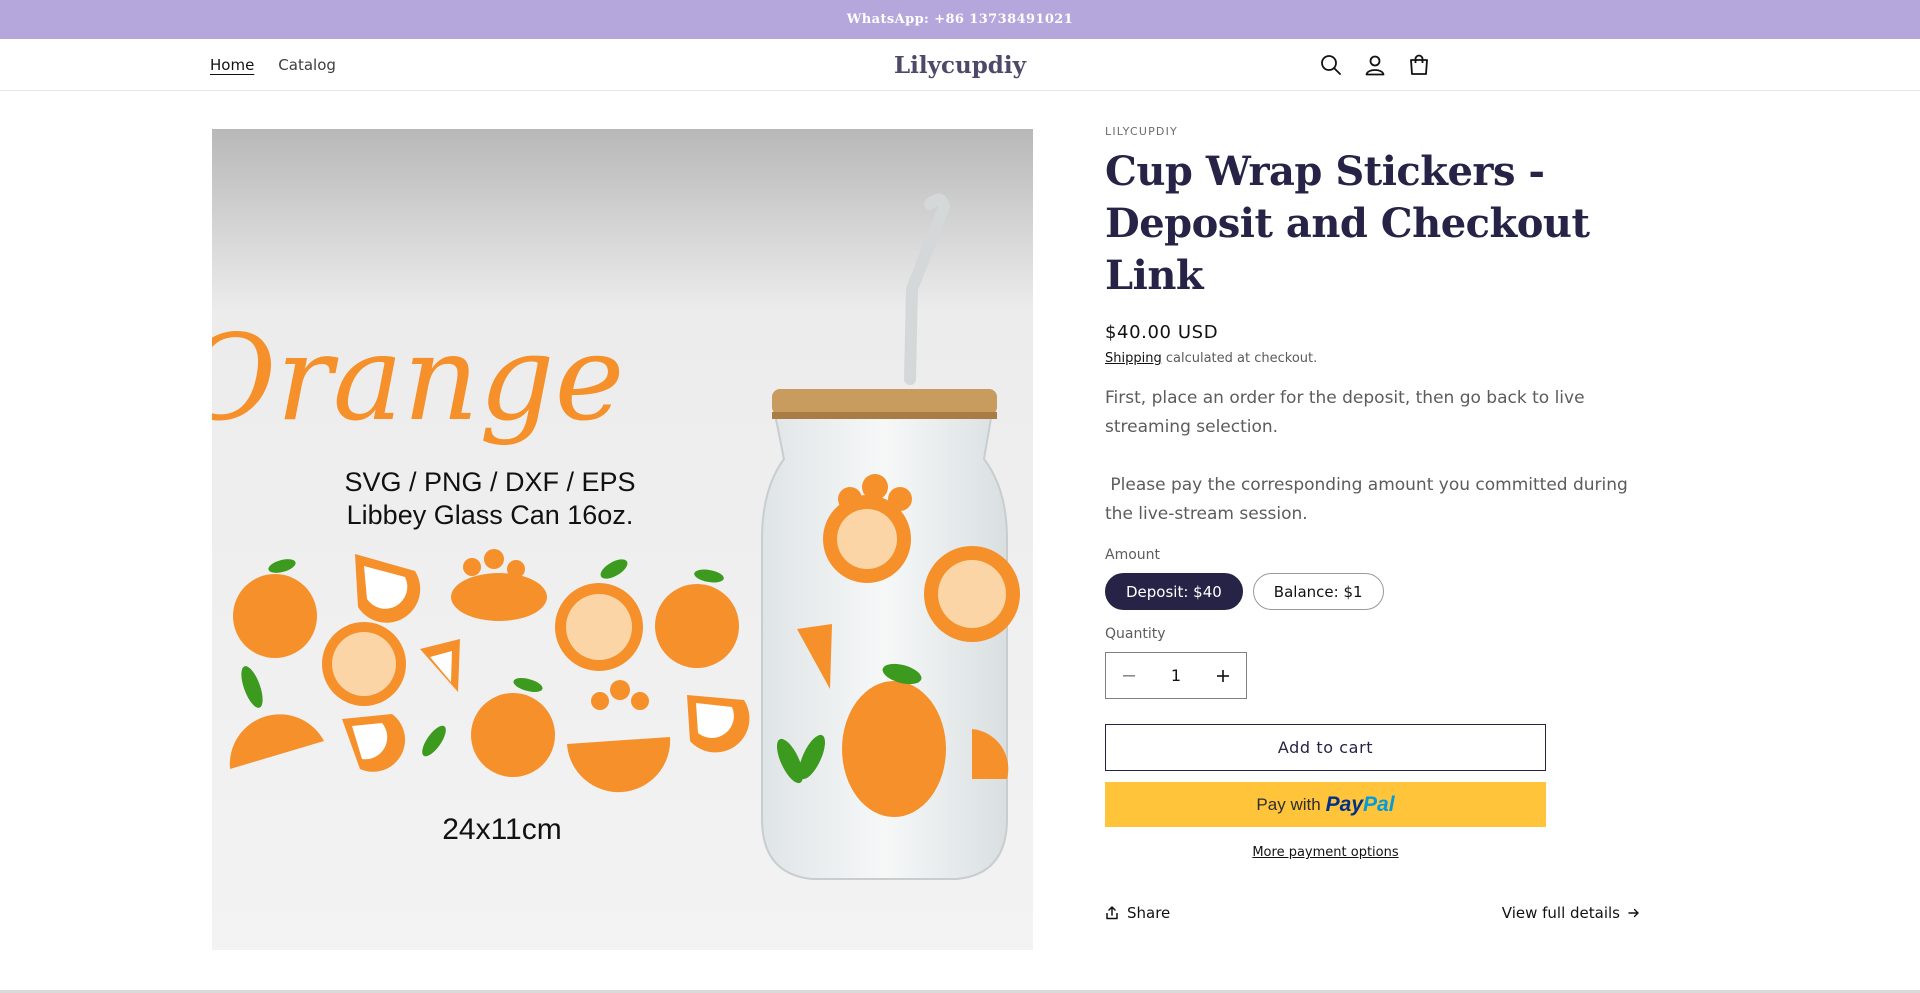 This screenshot has width=1920, height=993. I want to click on paypal-button: Pay with PayPal, so click(1325, 804).